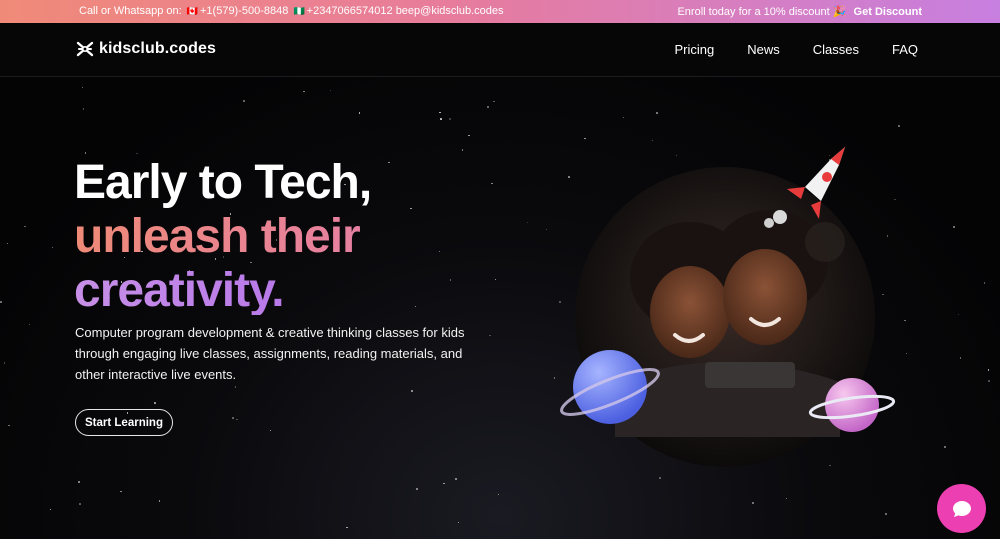 This screenshot has height=539, width=1000. Describe the element at coordinates (350, 11) in the screenshot. I see `phone-nigeria-link: +2347066574012` at that location.